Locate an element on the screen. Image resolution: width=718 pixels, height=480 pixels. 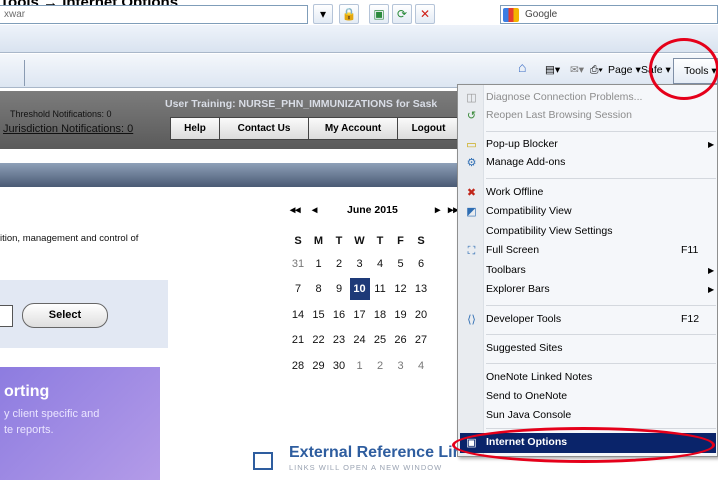
annotation-ellipse-internet-options is located at coordinates (583, 445).